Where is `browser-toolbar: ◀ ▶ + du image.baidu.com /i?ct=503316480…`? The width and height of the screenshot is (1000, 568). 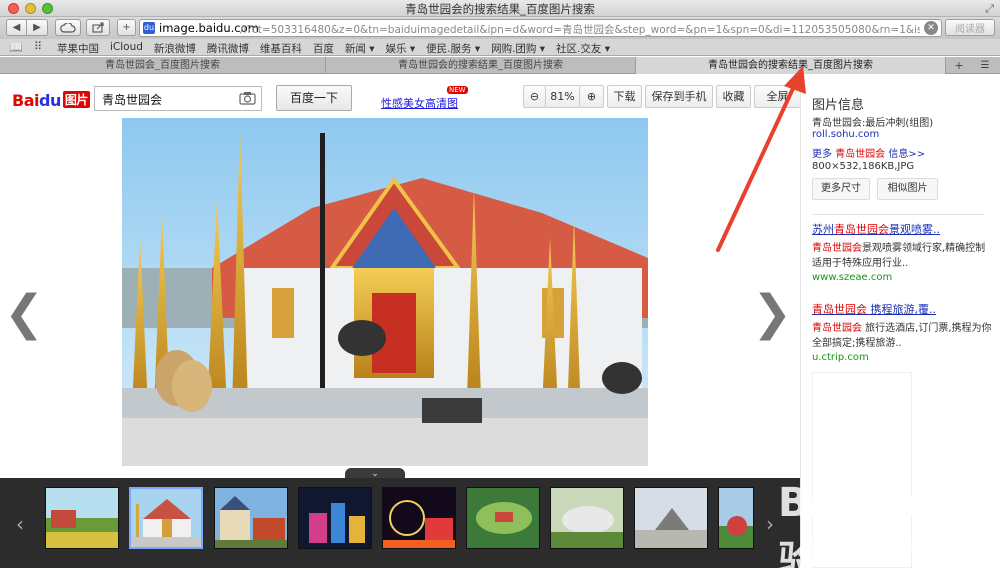 browser-toolbar: ◀ ▶ + du image.baidu.com /i?ct=503316480… is located at coordinates (500, 28).